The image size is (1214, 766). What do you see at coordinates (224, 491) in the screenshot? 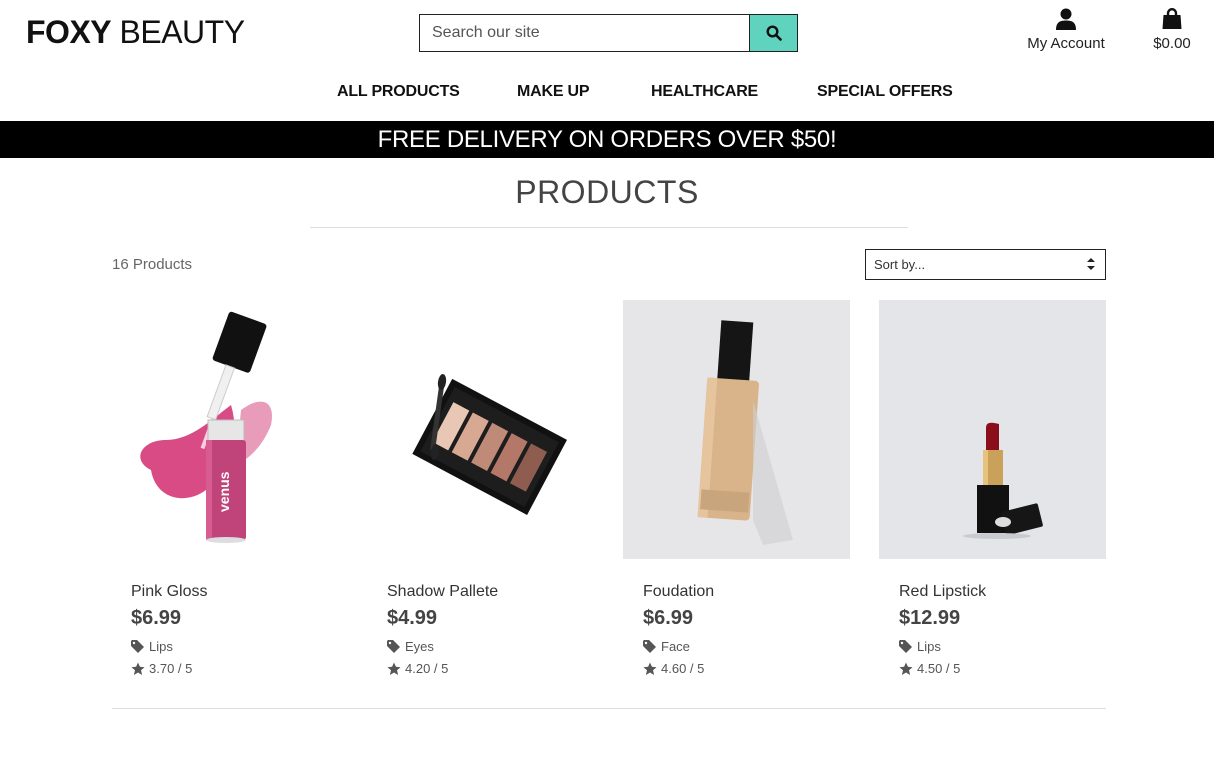
I see `svg-text: venus` at bounding box center [224, 491].